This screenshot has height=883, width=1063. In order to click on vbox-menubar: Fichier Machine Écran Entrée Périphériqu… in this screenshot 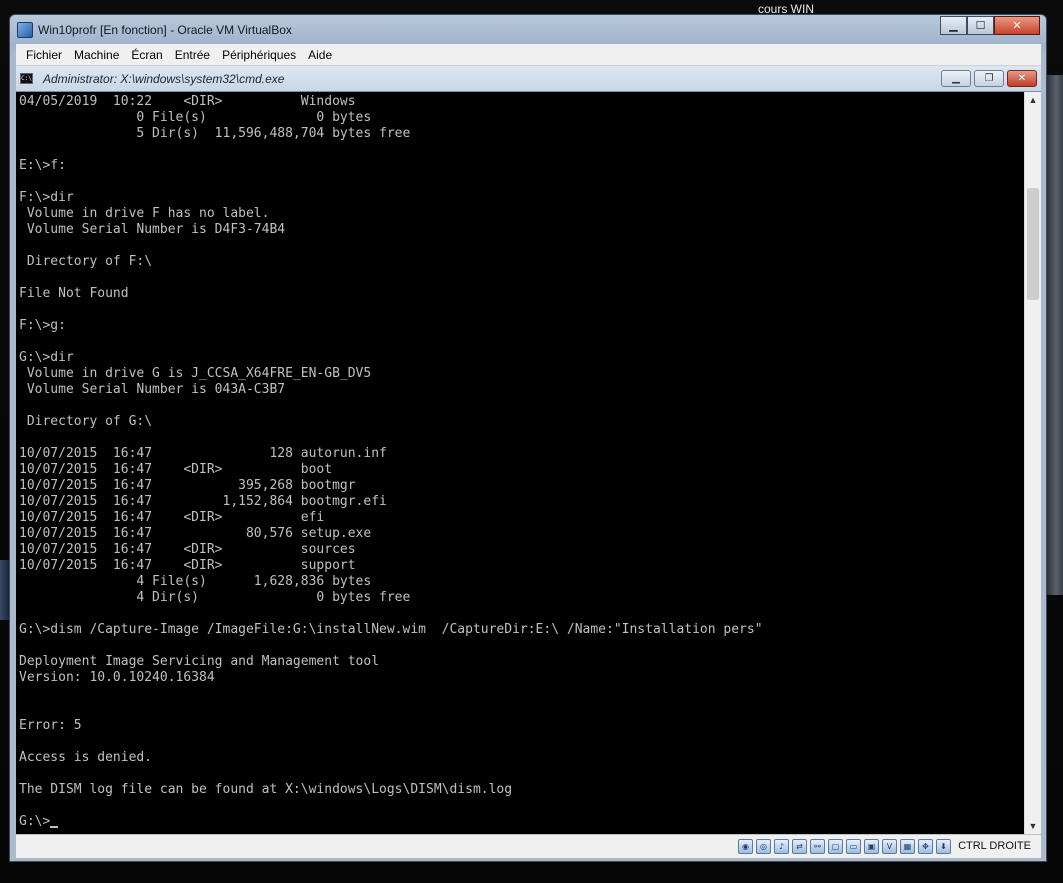, I will do `click(528, 55)`.